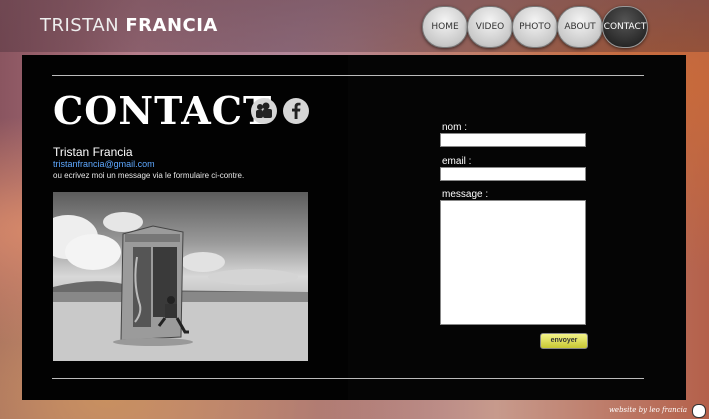  Describe the element at coordinates (490, 27) in the screenshot. I see `nav-video: VIDEO` at that location.